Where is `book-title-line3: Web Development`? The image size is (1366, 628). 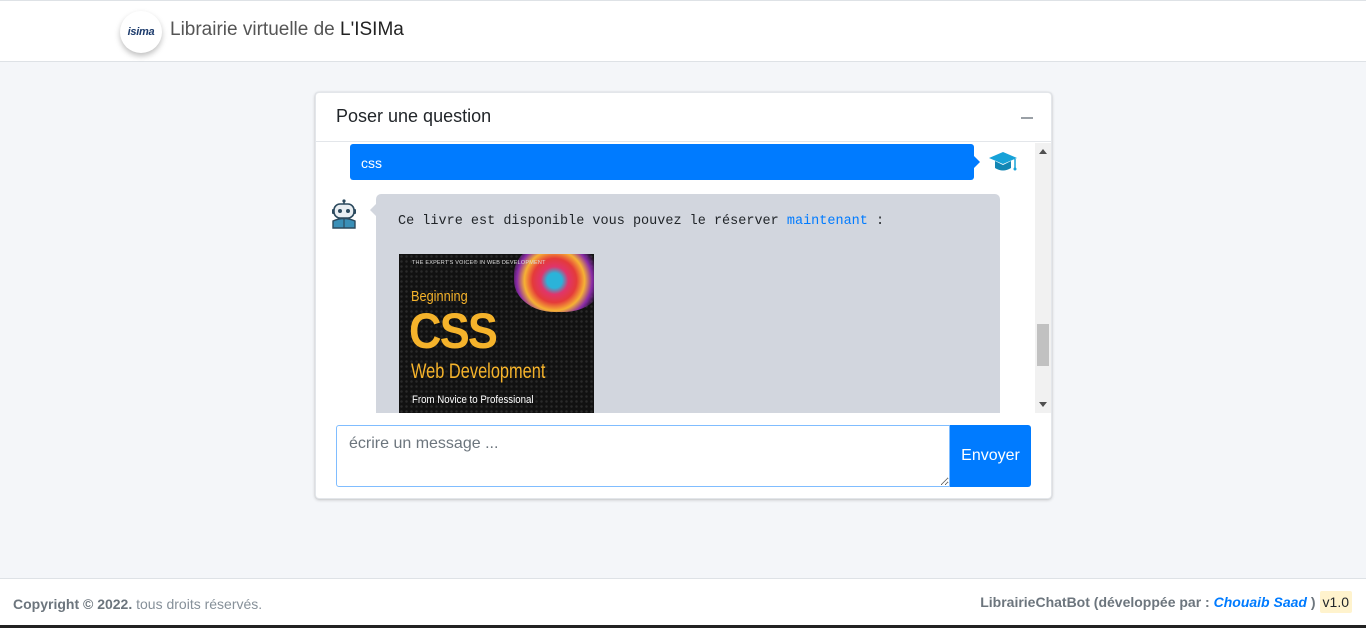 book-title-line3: Web Development is located at coordinates (478, 371).